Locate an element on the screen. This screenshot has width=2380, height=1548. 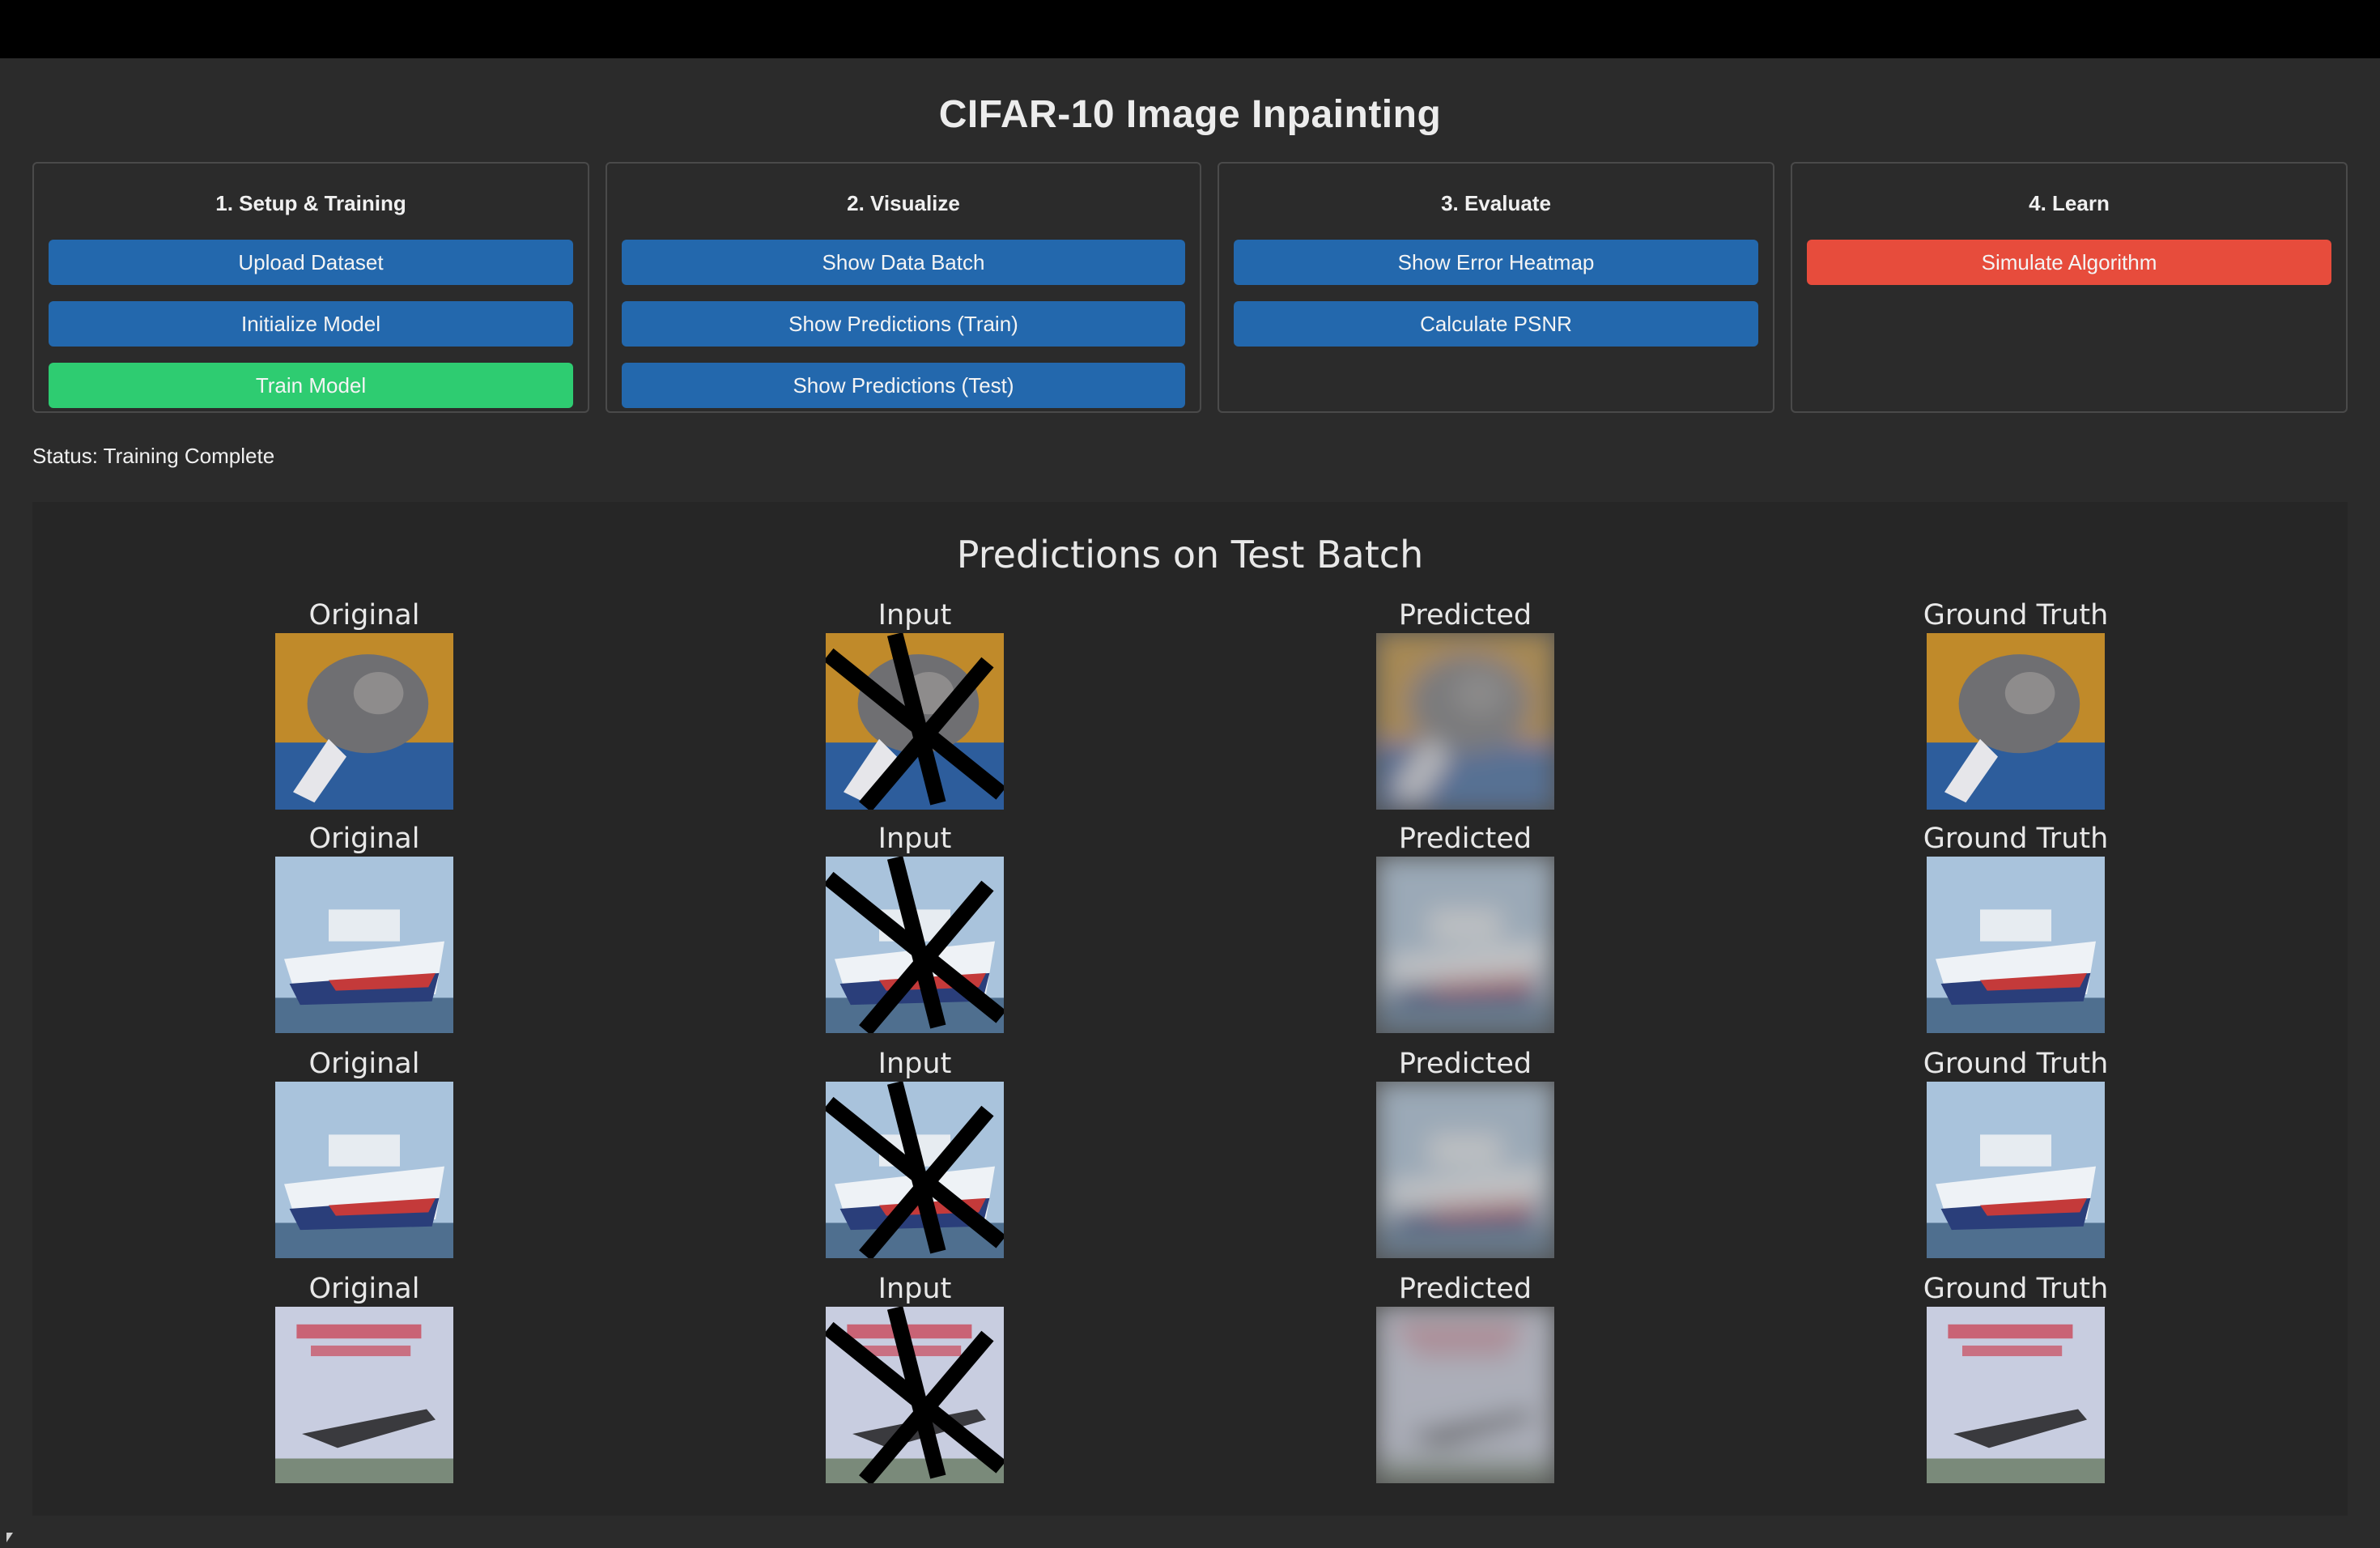
simulate-algorithm-button: Simulate Algorithm is located at coordinates (2069, 262).